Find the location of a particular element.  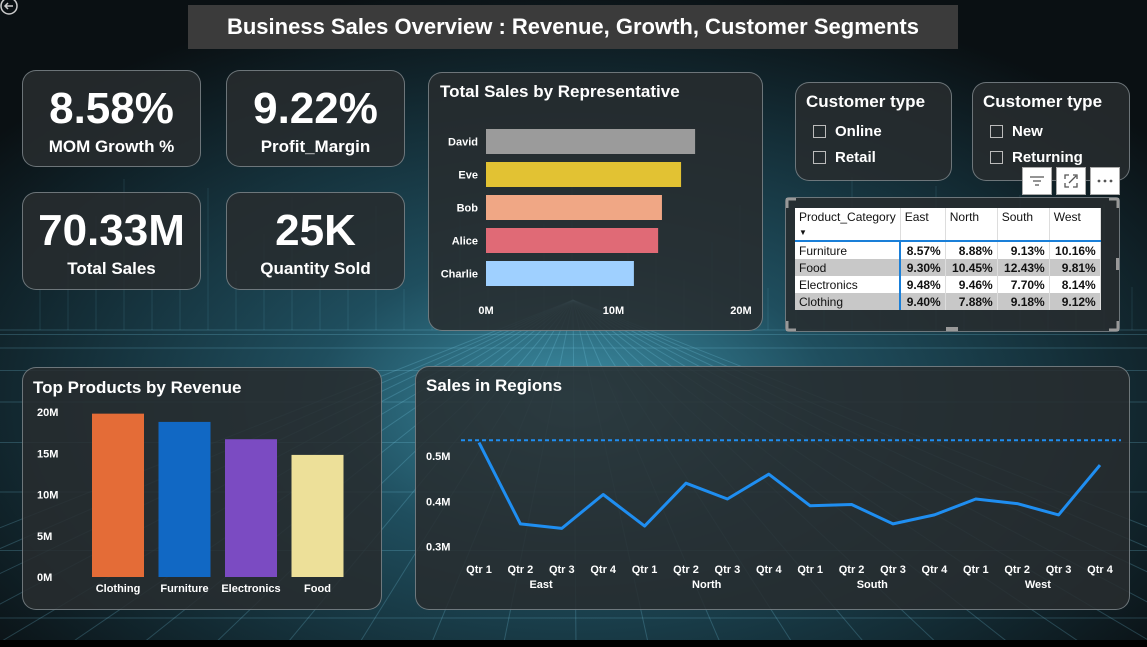

y-tick-label: 0.5M is located at coordinates (438, 457).